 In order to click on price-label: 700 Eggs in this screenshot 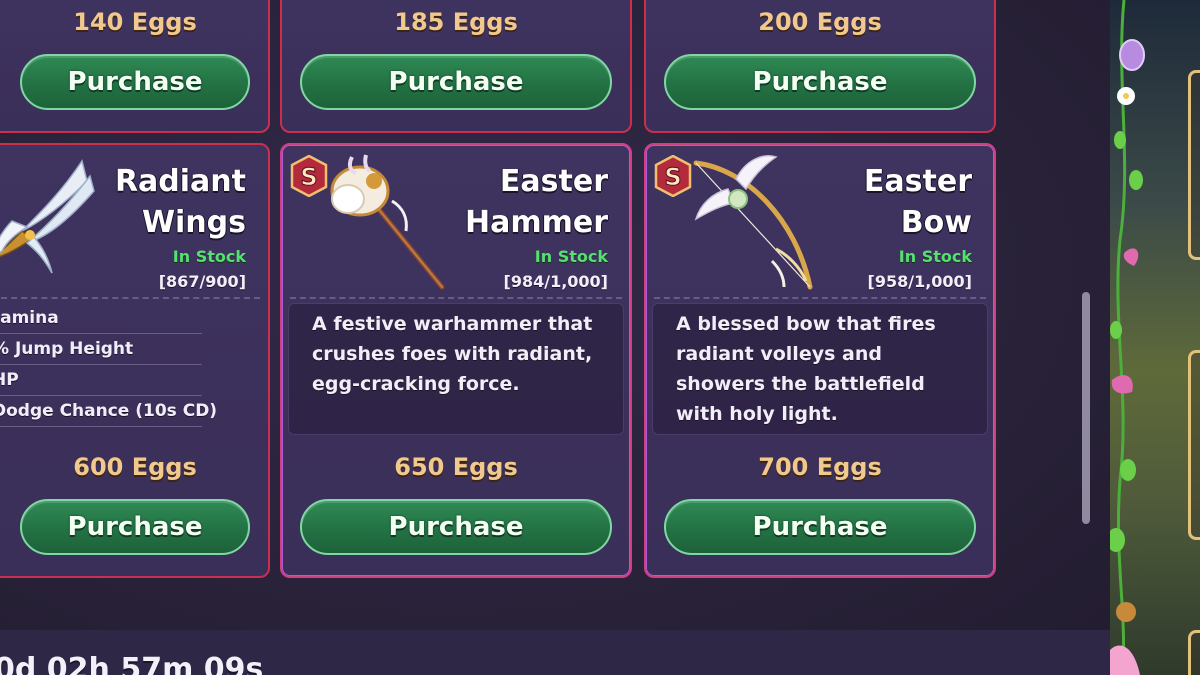, I will do `click(820, 467)`.